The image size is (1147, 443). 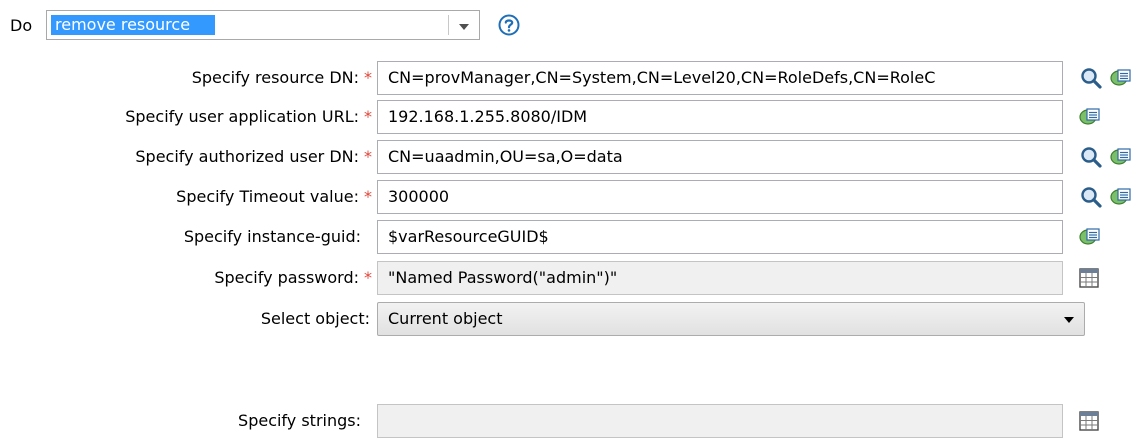 I want to click on resource-dn-label: Specify resource DN: *, so click(x=281, y=77).